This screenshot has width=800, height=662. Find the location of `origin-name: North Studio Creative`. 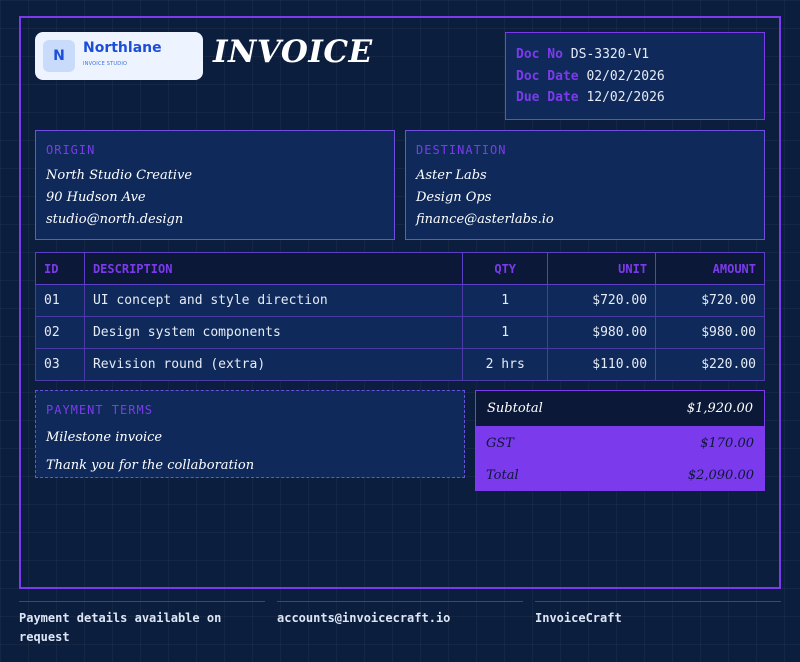

origin-name: North Studio Creative is located at coordinates (119, 175).